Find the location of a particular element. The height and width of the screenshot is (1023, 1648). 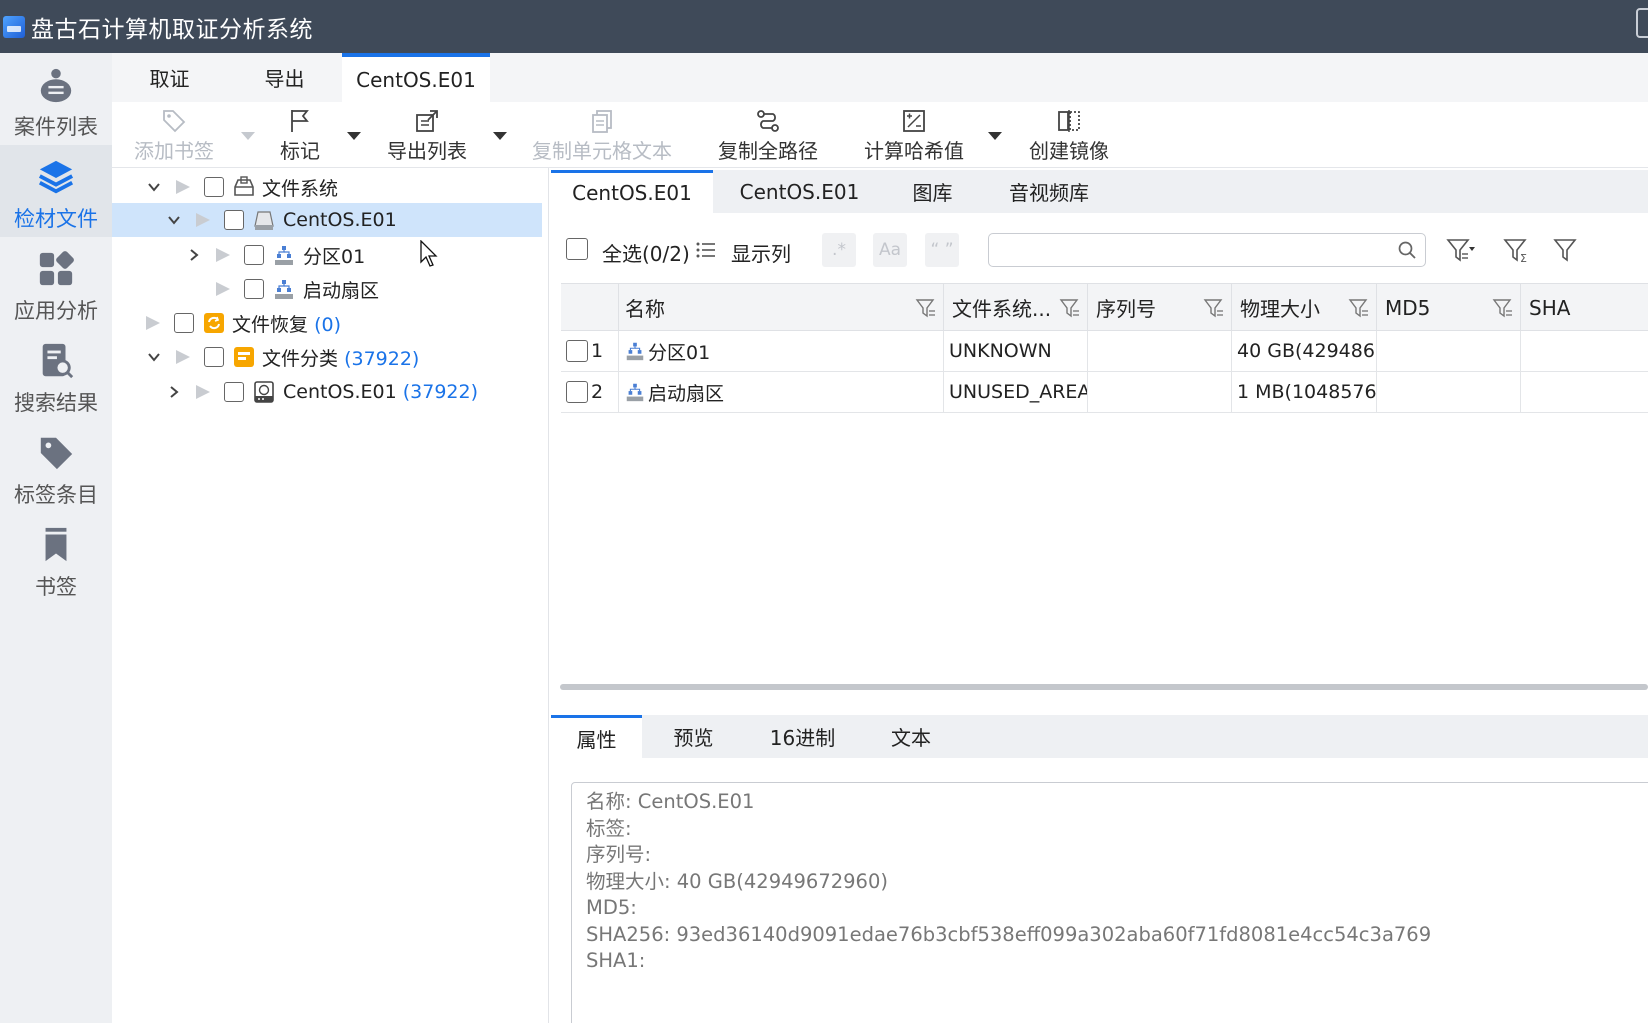

add-bookmark-dropdown is located at coordinates (248, 136).